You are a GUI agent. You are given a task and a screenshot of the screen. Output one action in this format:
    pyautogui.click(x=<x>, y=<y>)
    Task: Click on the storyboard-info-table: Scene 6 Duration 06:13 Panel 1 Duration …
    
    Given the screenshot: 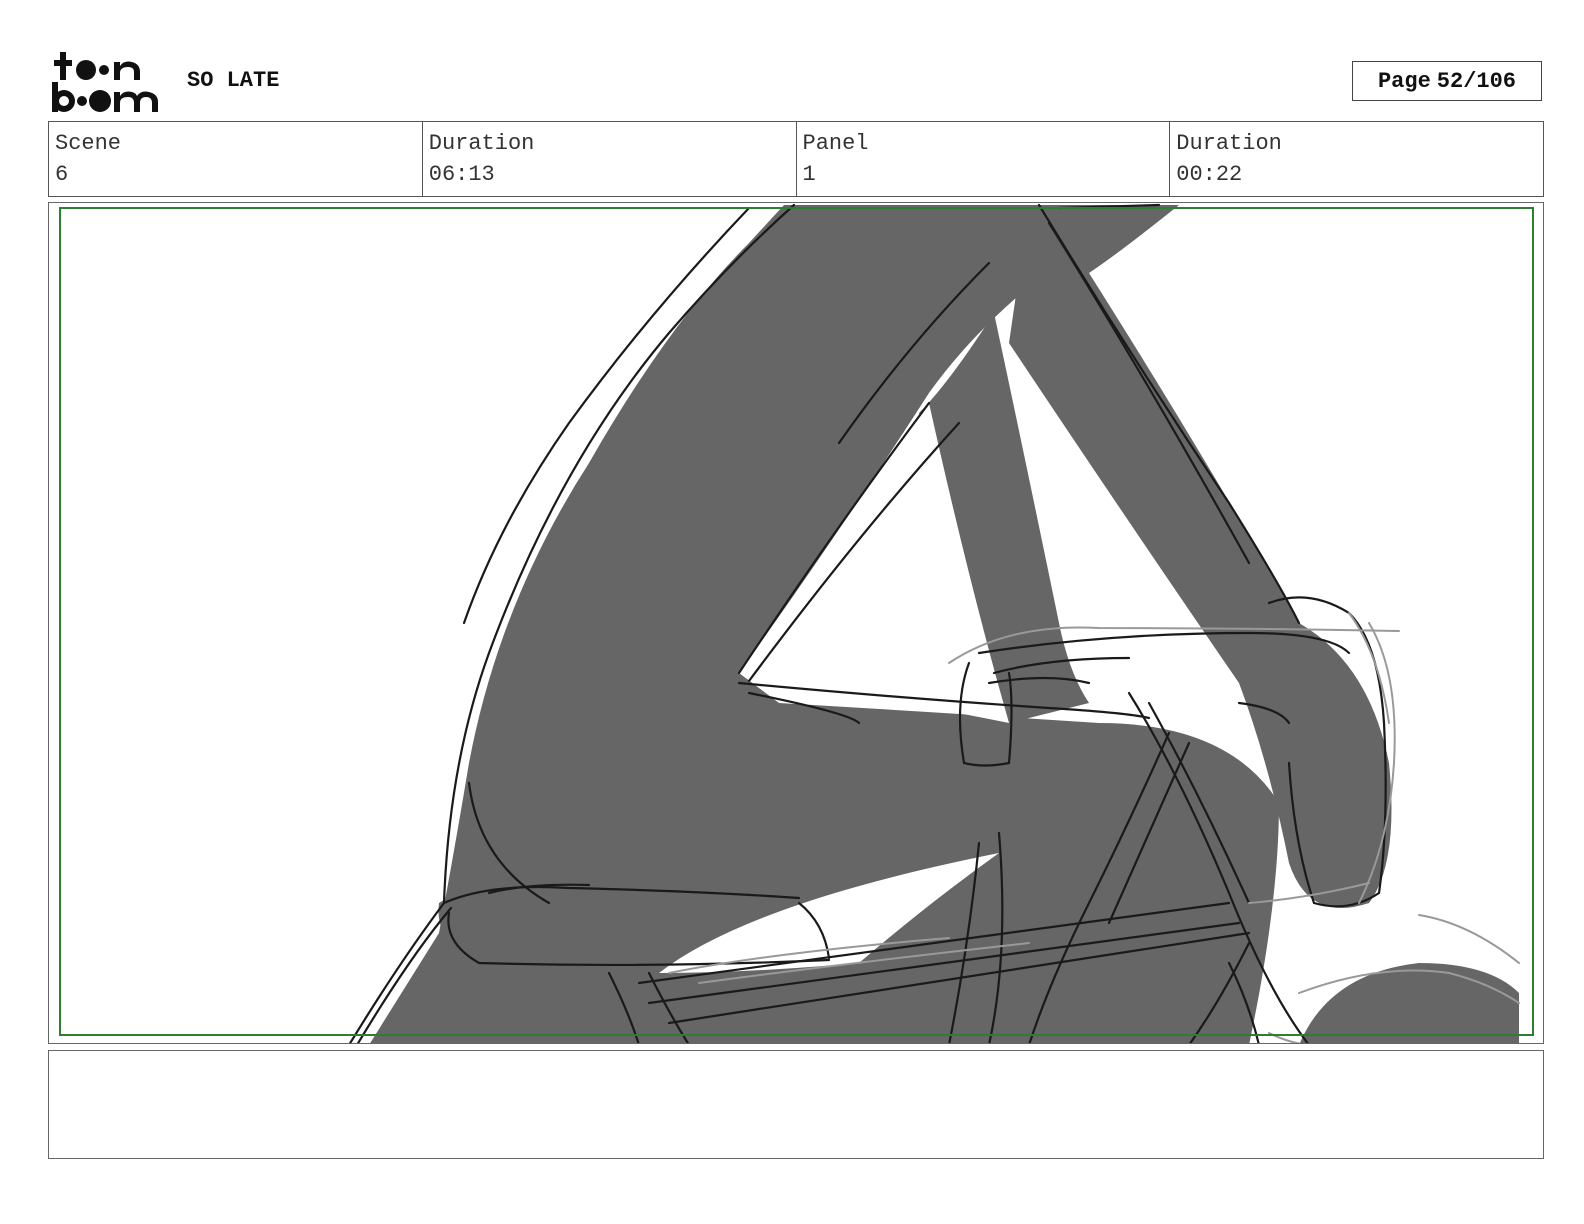 What is the action you would take?
    pyautogui.click(x=796, y=159)
    